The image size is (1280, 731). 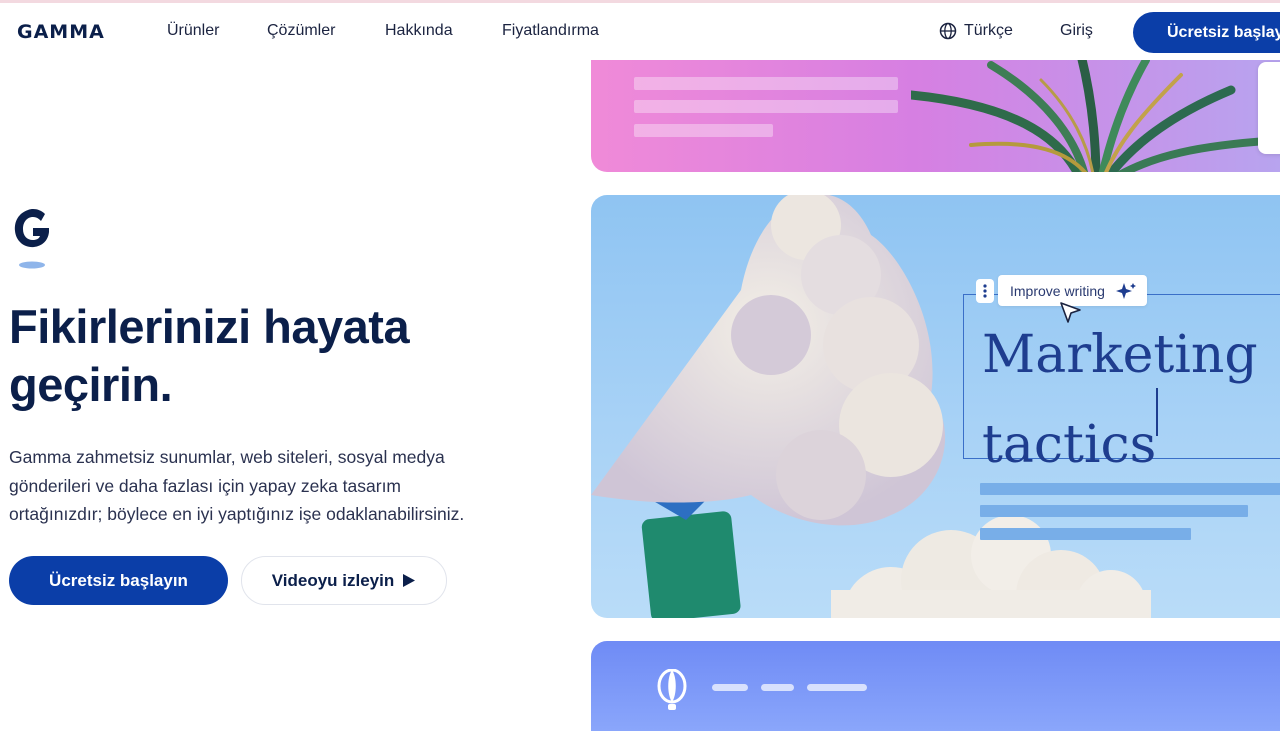 I want to click on start-free-button: Ücretsiz başlayın, so click(x=118, y=580).